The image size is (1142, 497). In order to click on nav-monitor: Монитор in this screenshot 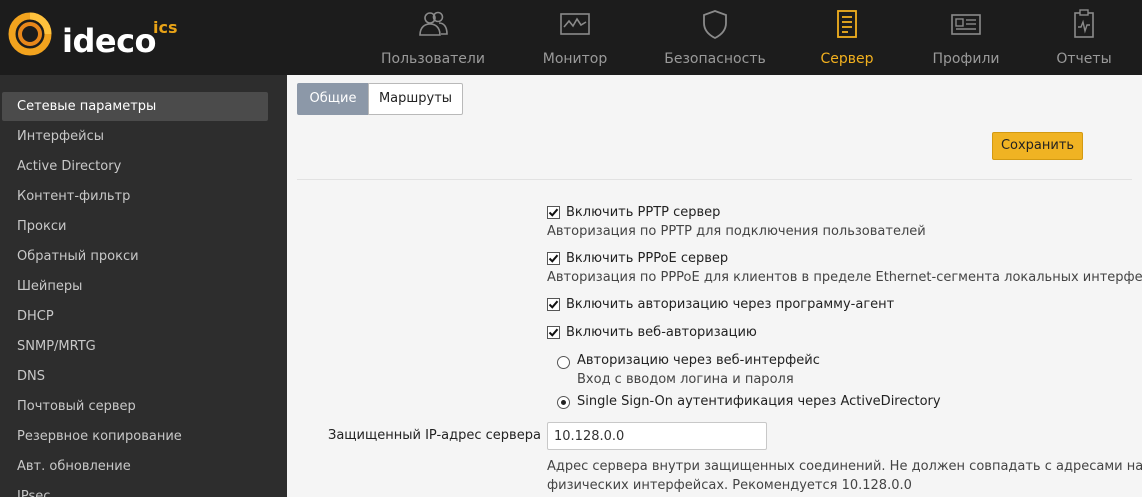, I will do `click(575, 37)`.